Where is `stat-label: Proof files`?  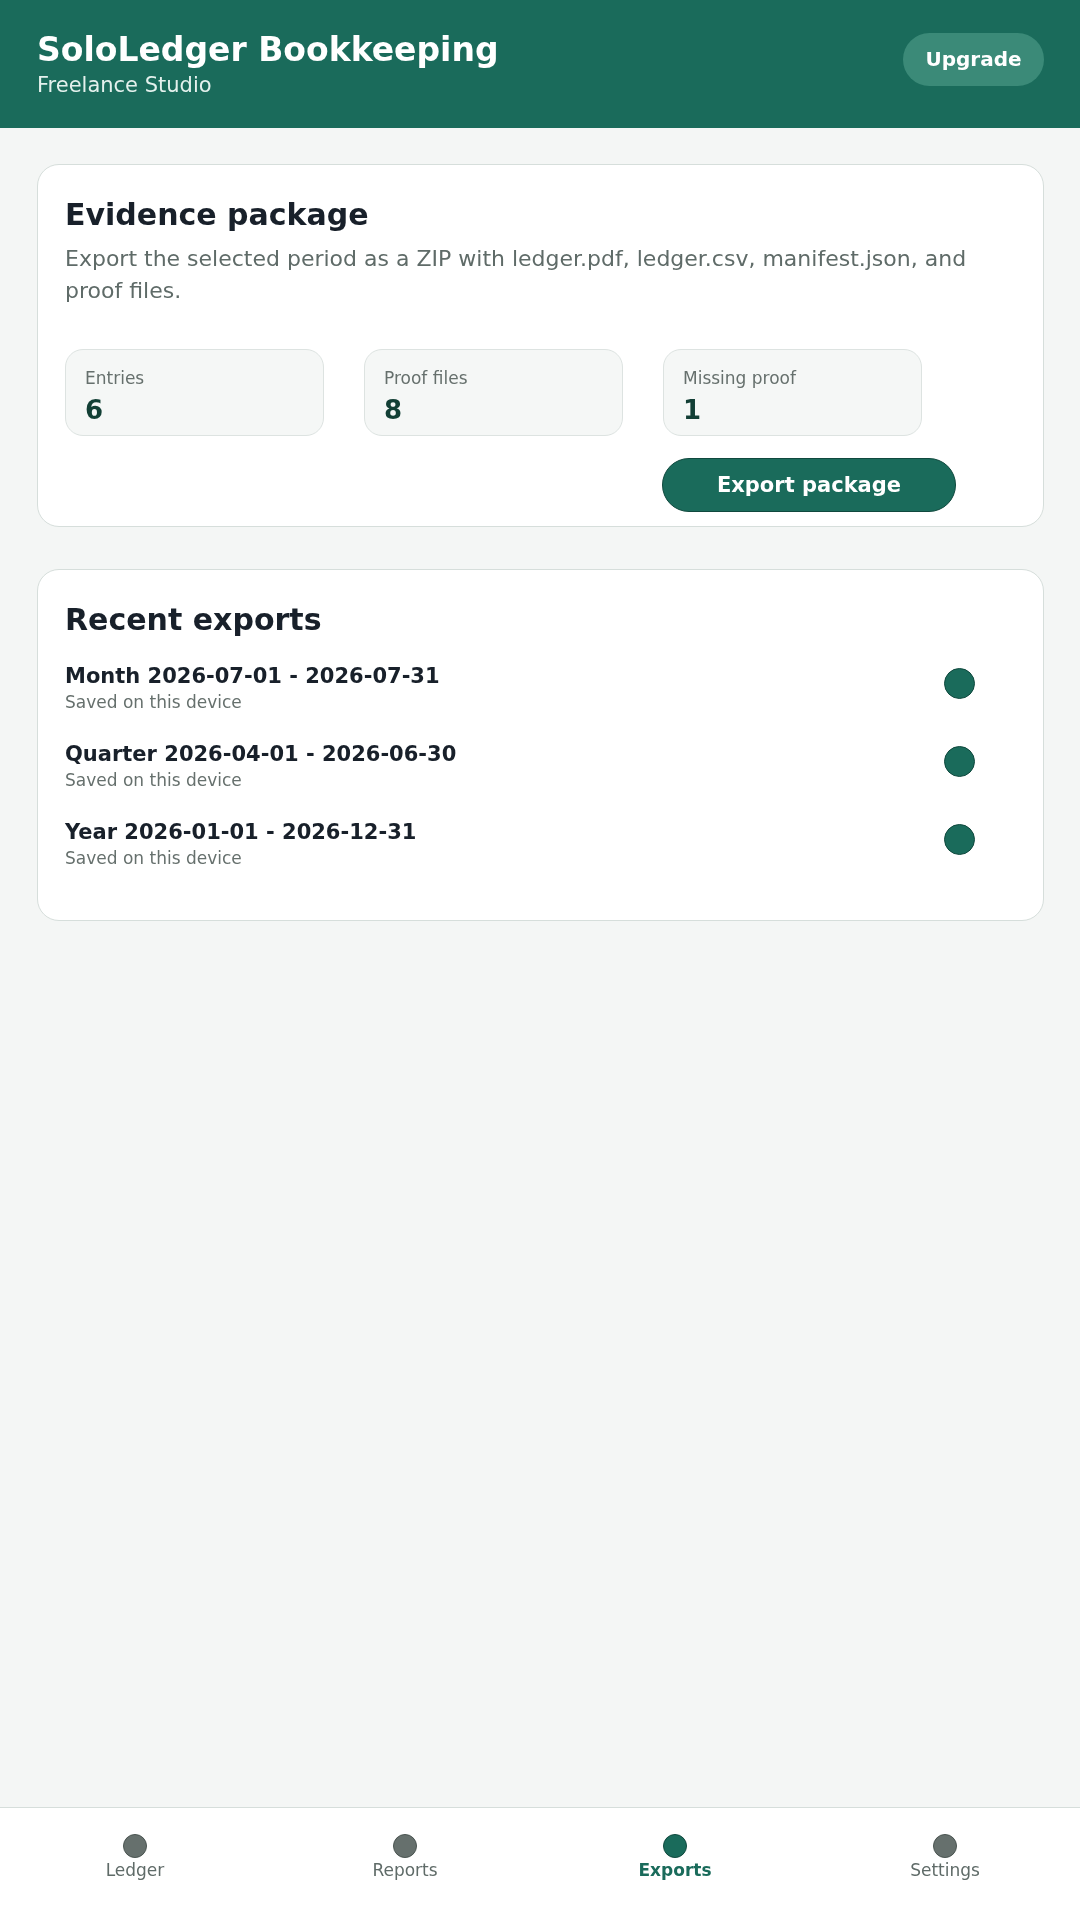
stat-label: Proof files is located at coordinates (426, 378).